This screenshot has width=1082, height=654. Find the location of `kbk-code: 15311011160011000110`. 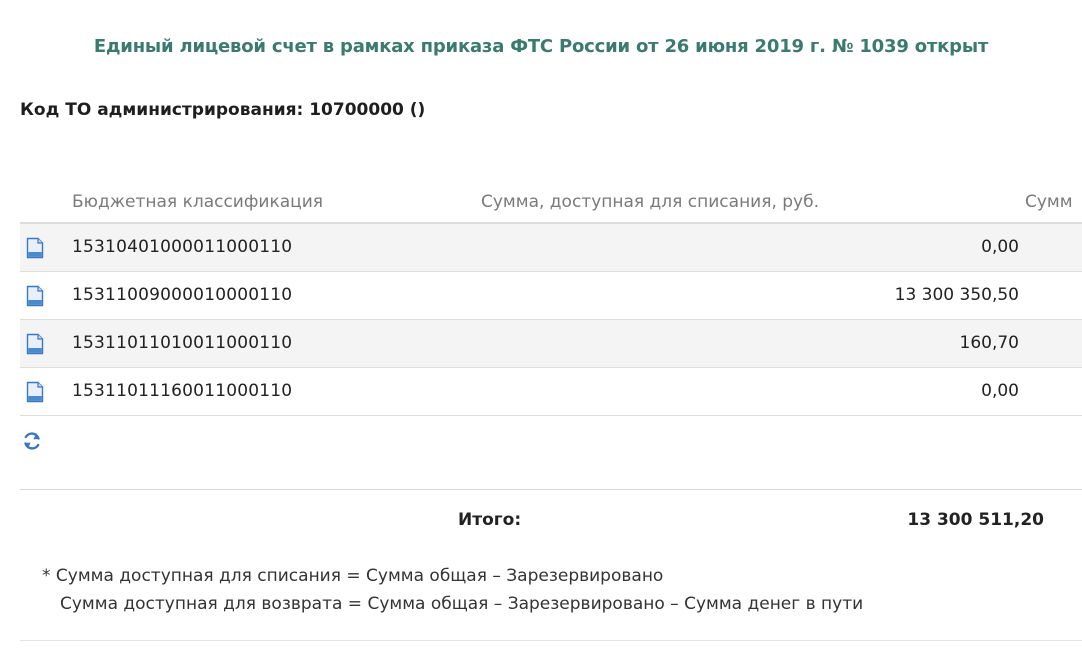

kbk-code: 15311011160011000110 is located at coordinates (182, 391).